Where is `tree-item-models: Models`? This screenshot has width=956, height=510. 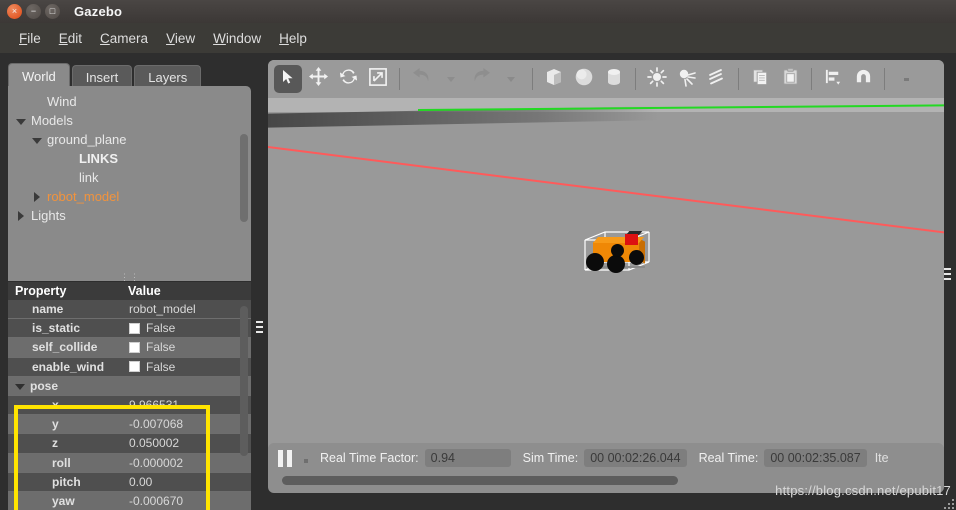 tree-item-models: Models is located at coordinates (129, 120).